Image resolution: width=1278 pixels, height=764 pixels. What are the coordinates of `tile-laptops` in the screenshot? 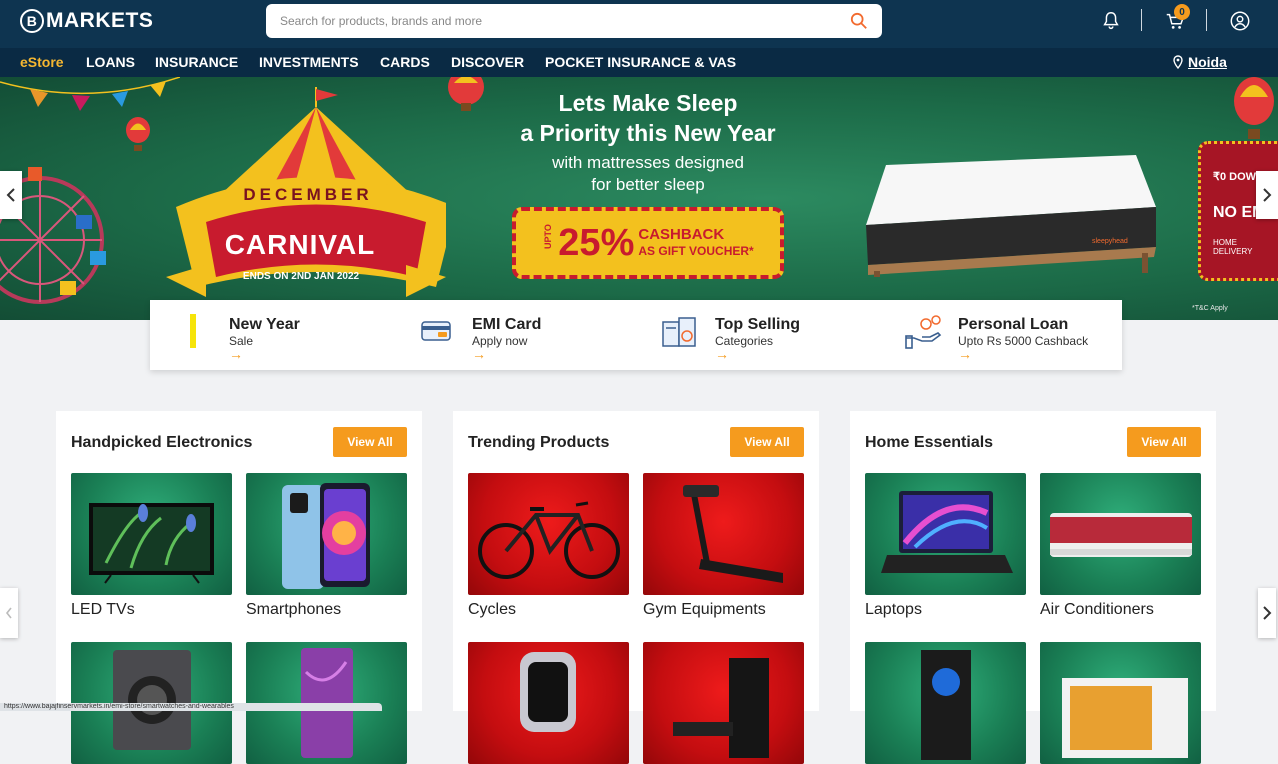 It's located at (945, 534).